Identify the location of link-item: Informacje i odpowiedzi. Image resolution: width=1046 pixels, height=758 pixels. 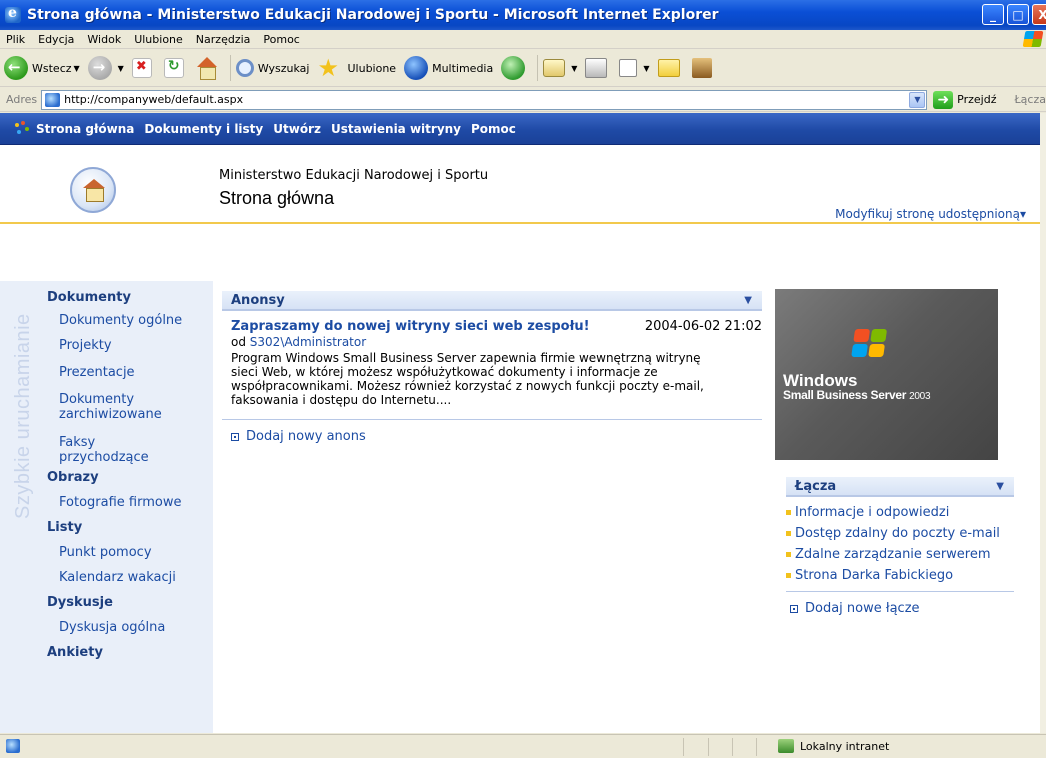
(900, 512).